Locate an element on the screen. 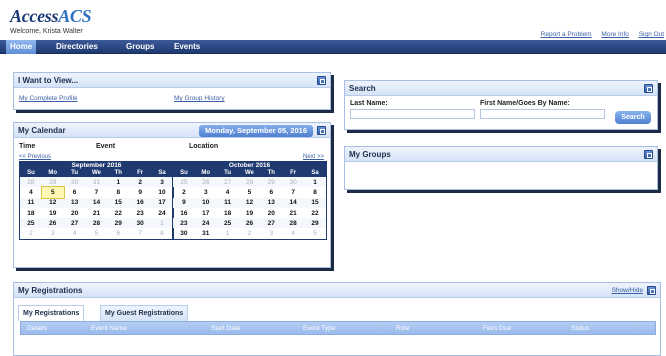 The image size is (666, 356). tab-my-registrations: My Registrations is located at coordinates (51, 313).